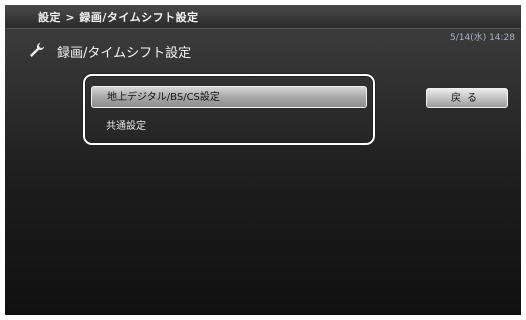  I want to click on breadcrumb-bar: 設定 > 録画/タイムシフト設定, so click(263, 17).